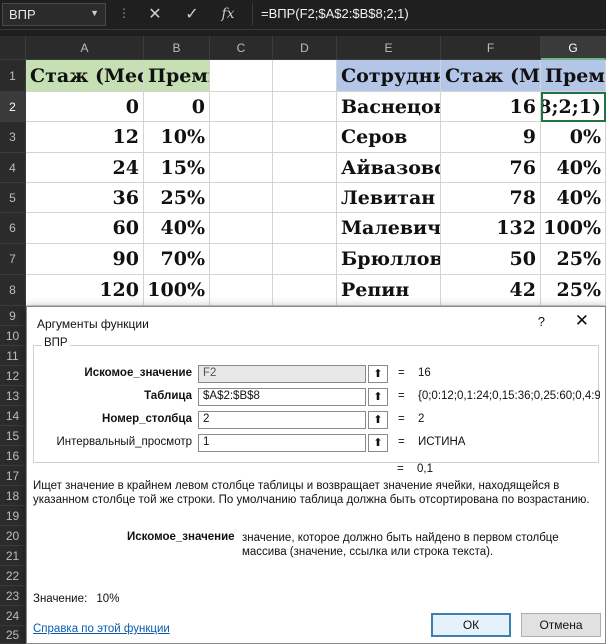  What do you see at coordinates (389, 76) in the screenshot?
I see `cell-e1: Сотрудник` at bounding box center [389, 76].